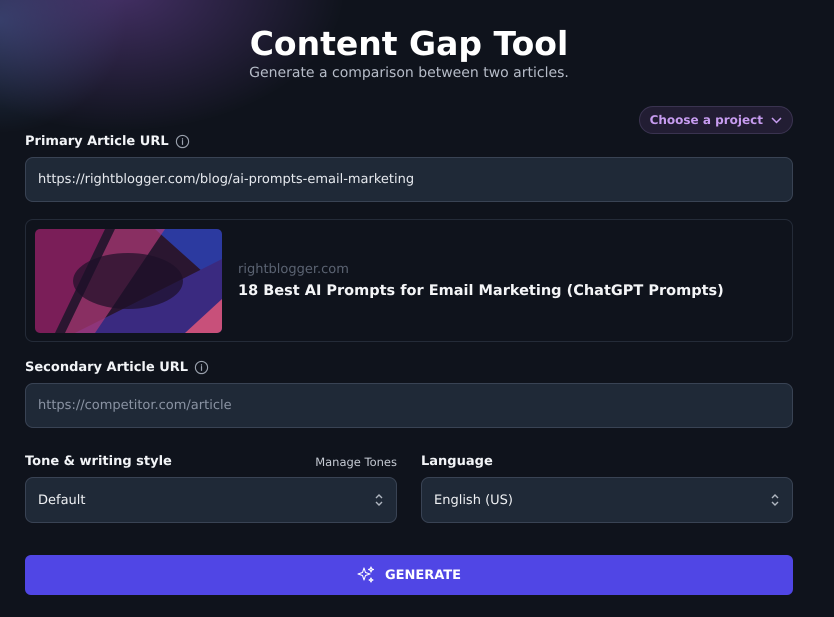 The width and height of the screenshot is (834, 617). Describe the element at coordinates (365, 575) in the screenshot. I see `sparkles-icon` at that location.